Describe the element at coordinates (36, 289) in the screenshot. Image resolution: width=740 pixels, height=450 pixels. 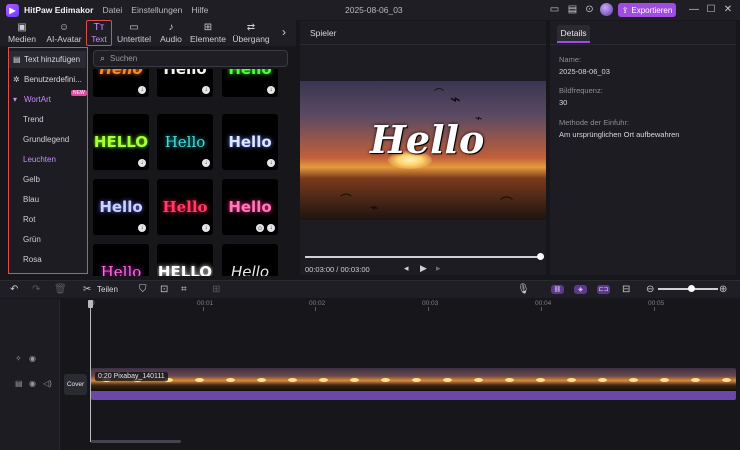
I see `redo-icon: ↷` at that location.